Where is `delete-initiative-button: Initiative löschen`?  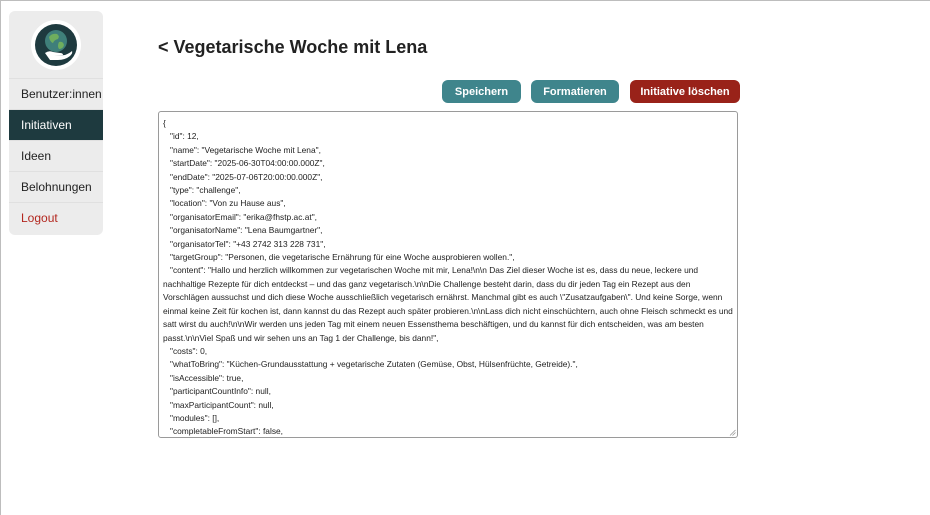 delete-initiative-button: Initiative löschen is located at coordinates (685, 91).